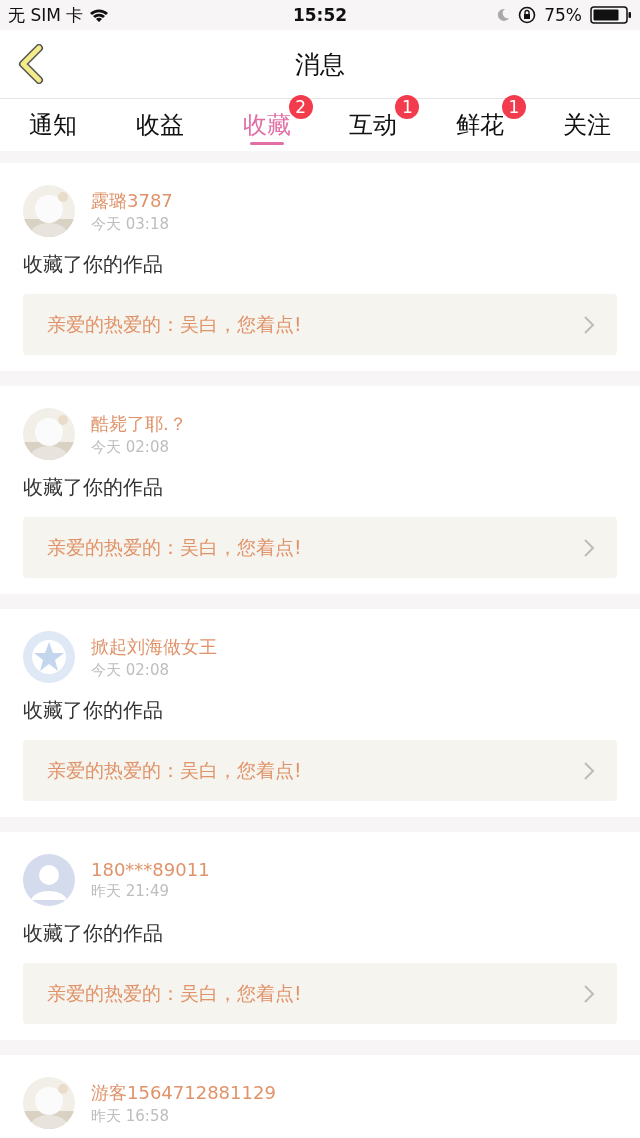 Image resolution: width=640 pixels, height=1138 pixels. What do you see at coordinates (611, 15) in the screenshot?
I see `battery-icon` at bounding box center [611, 15].